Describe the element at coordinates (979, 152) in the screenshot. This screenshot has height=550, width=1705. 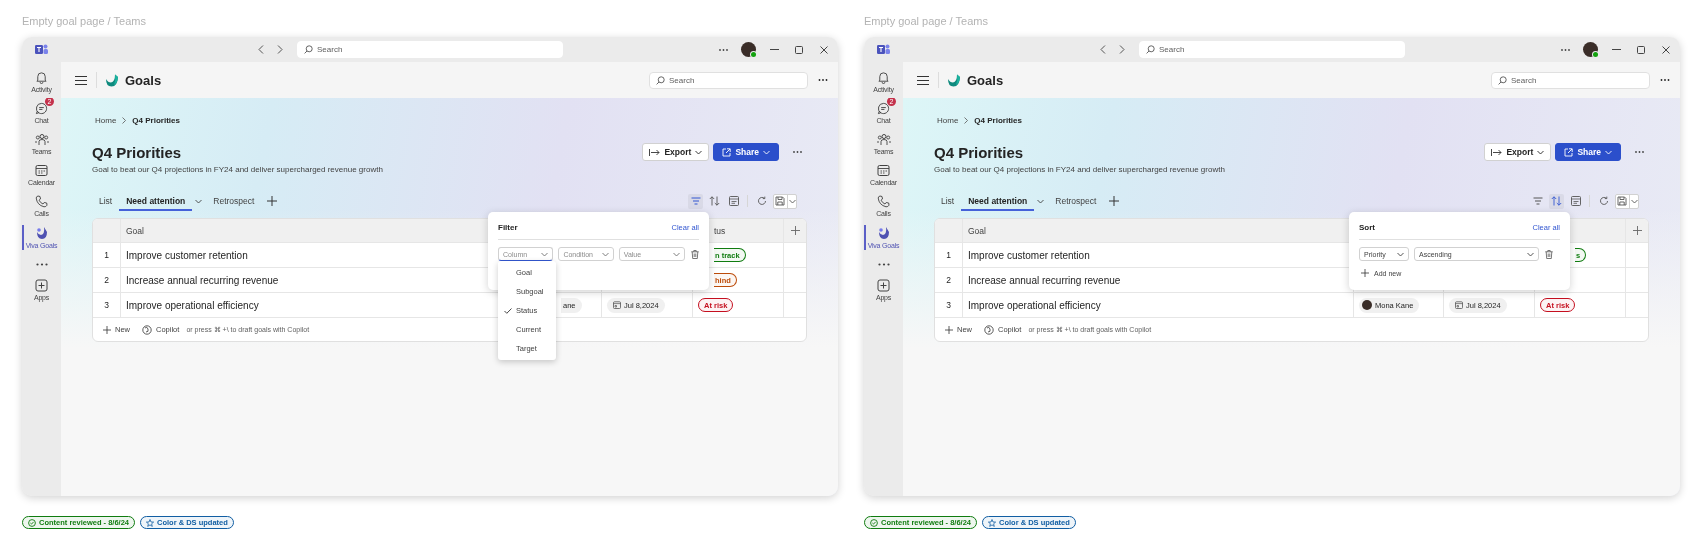
I see `page-title: Q4 Priorities` at that location.